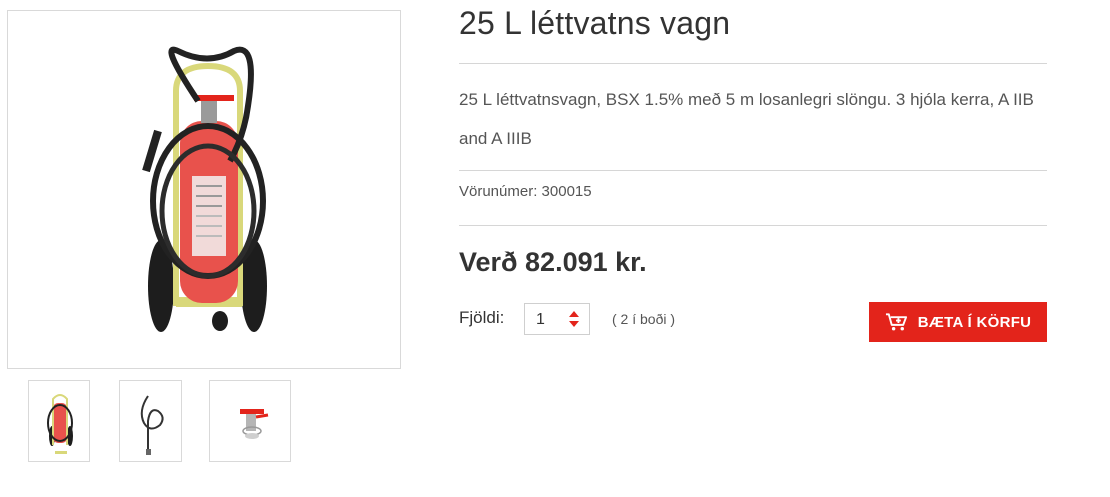  What do you see at coordinates (553, 262) in the screenshot?
I see `product-price: Verð 82.091 kr.` at bounding box center [553, 262].